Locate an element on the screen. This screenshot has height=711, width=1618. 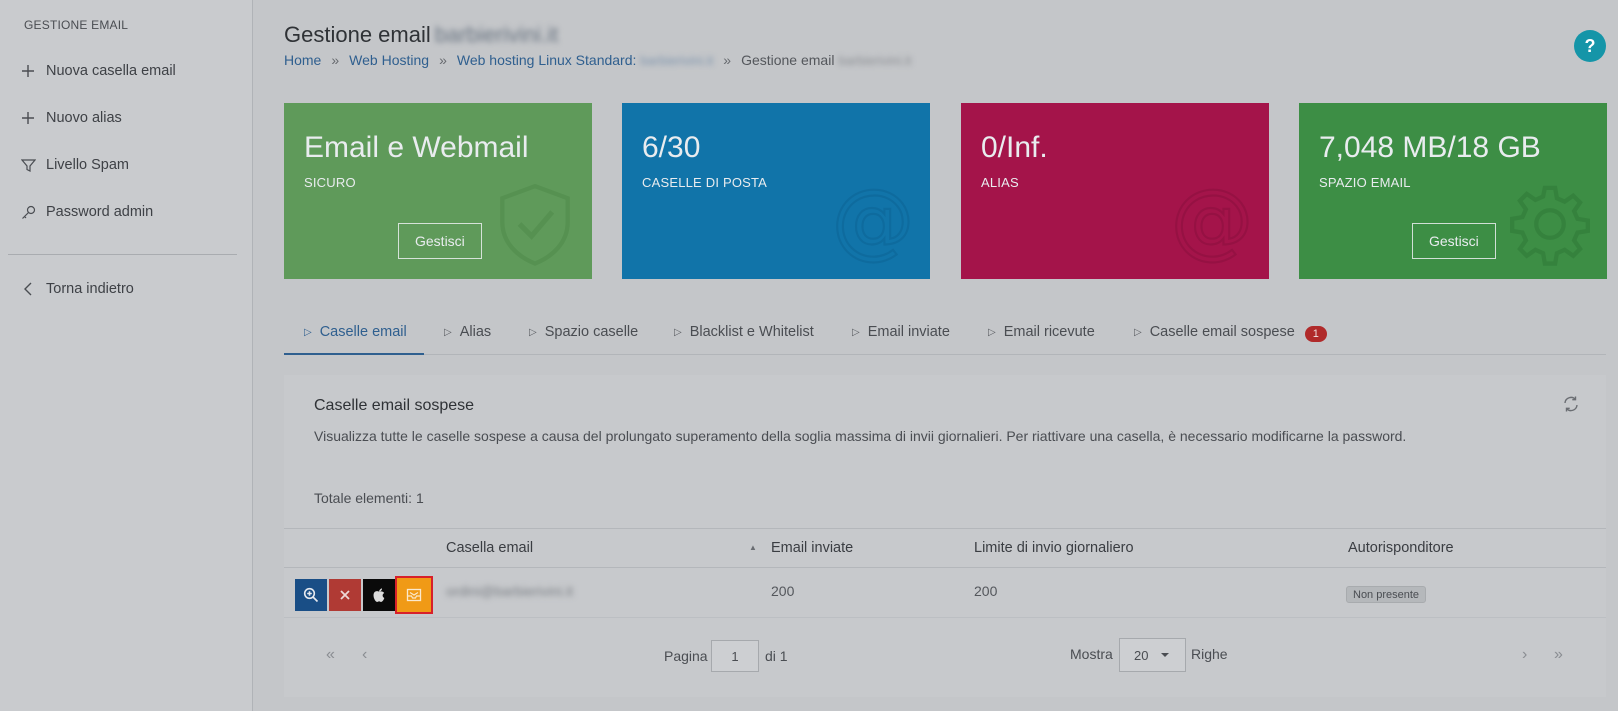
rows-label: Righe is located at coordinates (1209, 654).